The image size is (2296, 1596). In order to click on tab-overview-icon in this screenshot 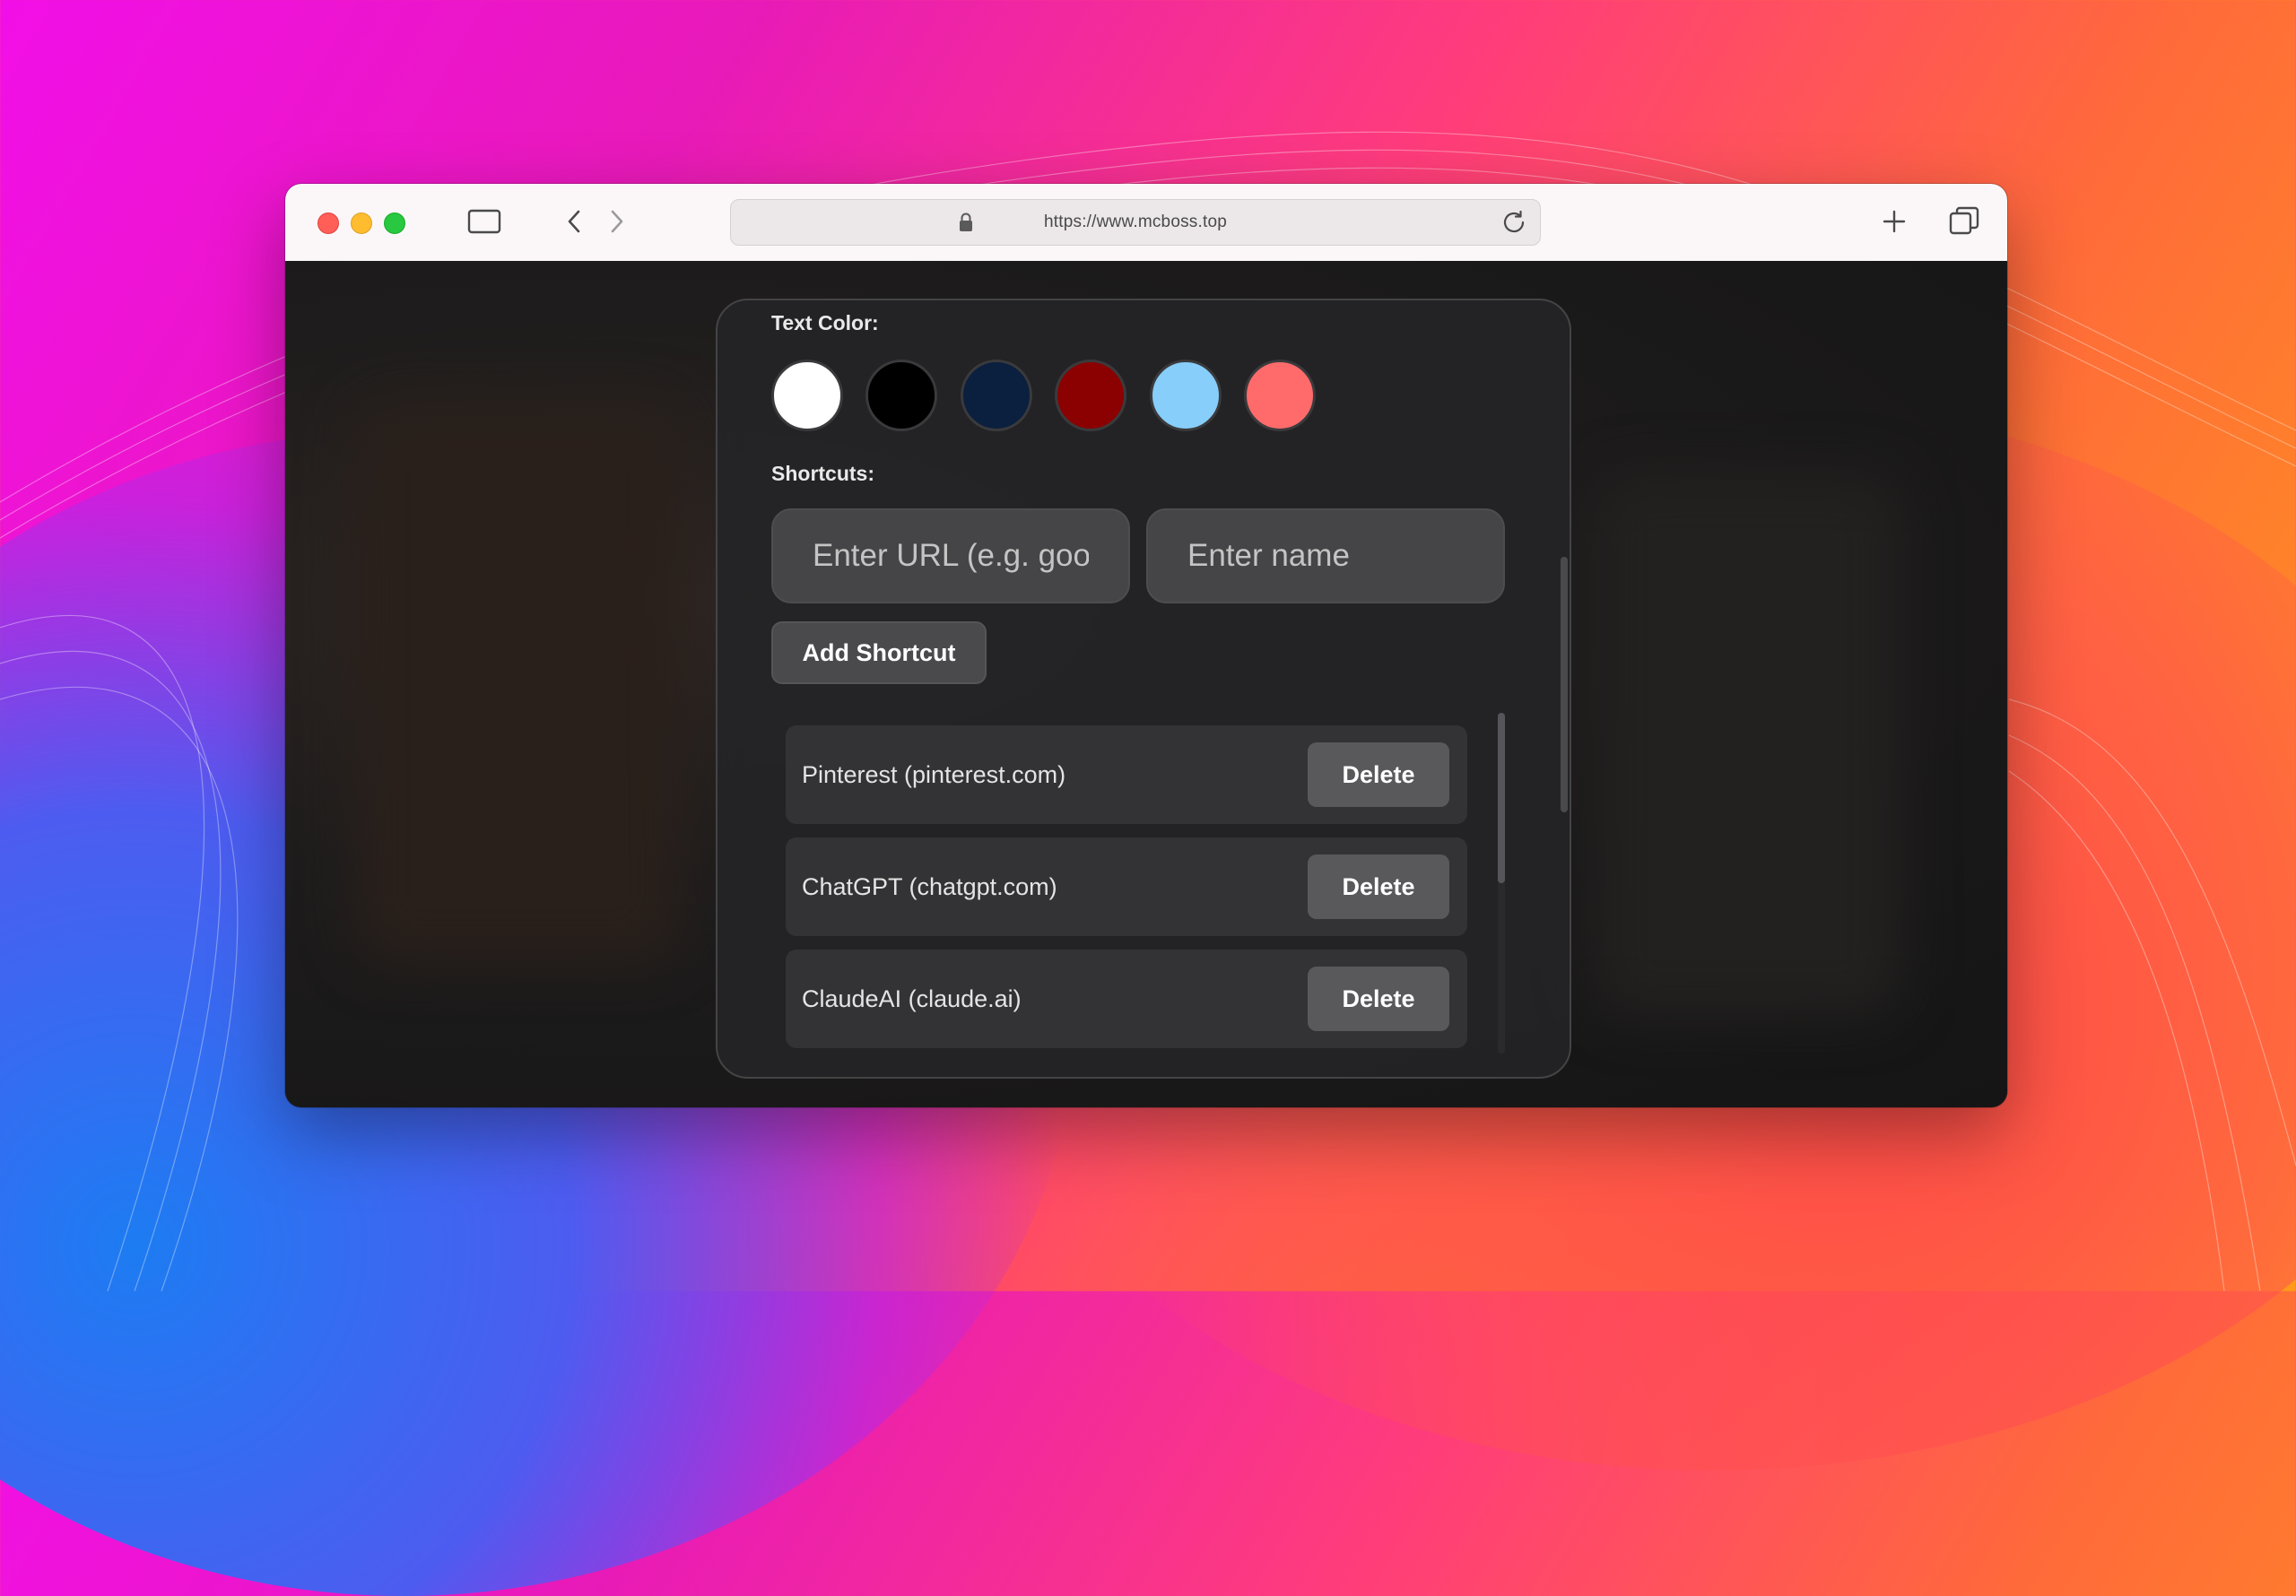, I will do `click(1964, 221)`.